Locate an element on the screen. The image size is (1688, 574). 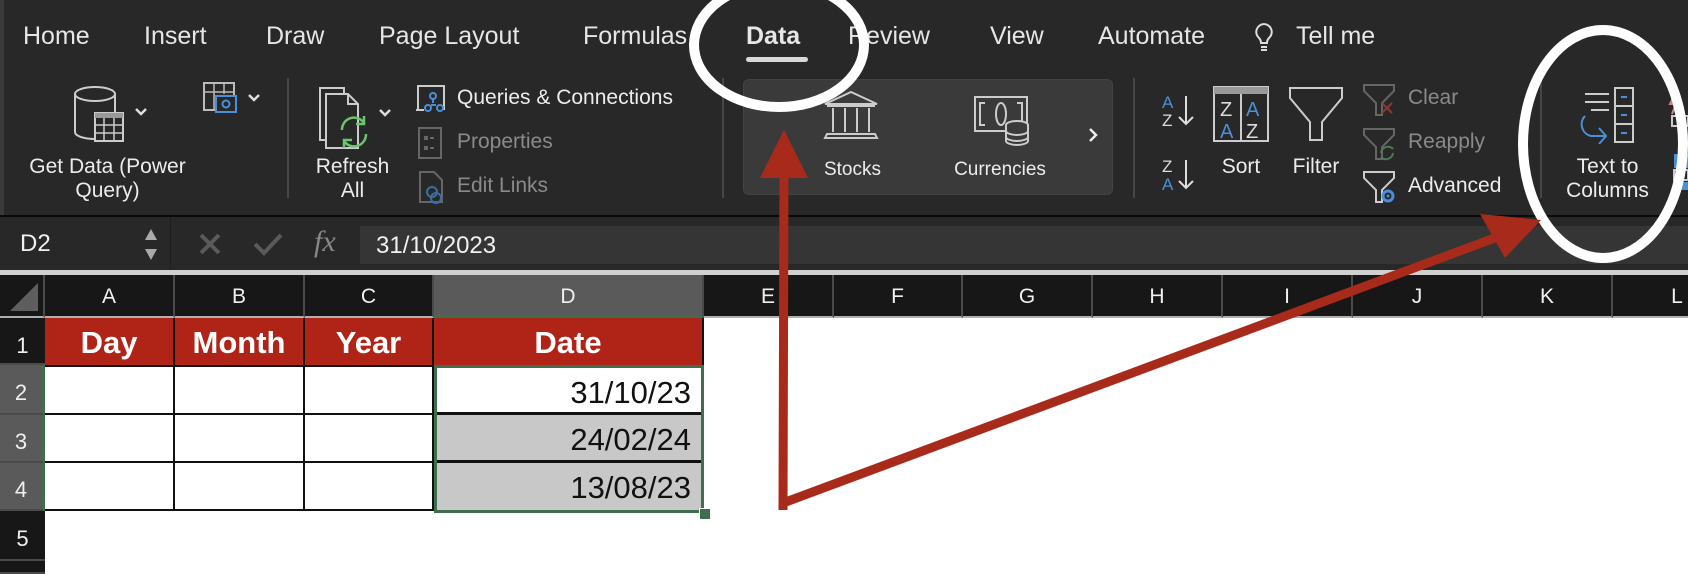
currency-icon is located at coordinates (1003, 123).